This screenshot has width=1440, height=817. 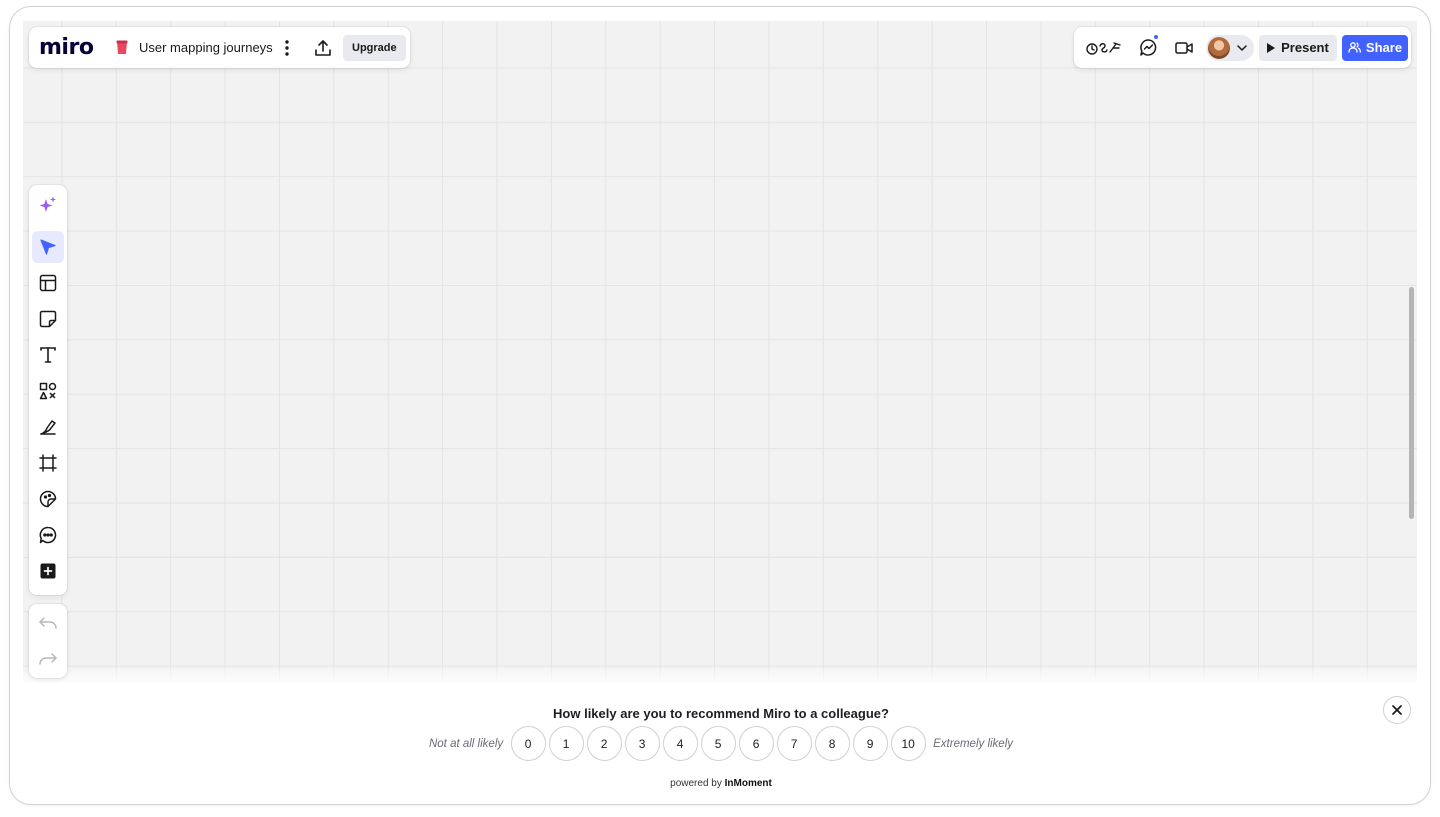 I want to click on undo-icon, so click(x=48, y=623).